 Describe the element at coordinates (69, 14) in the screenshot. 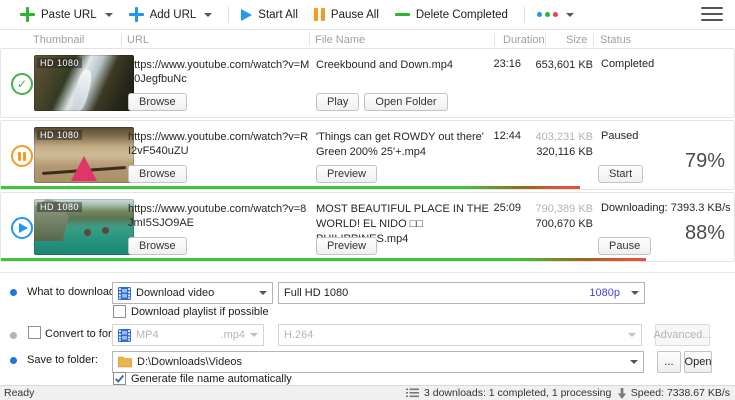

I see `paste-url-label: Paste URL` at that location.